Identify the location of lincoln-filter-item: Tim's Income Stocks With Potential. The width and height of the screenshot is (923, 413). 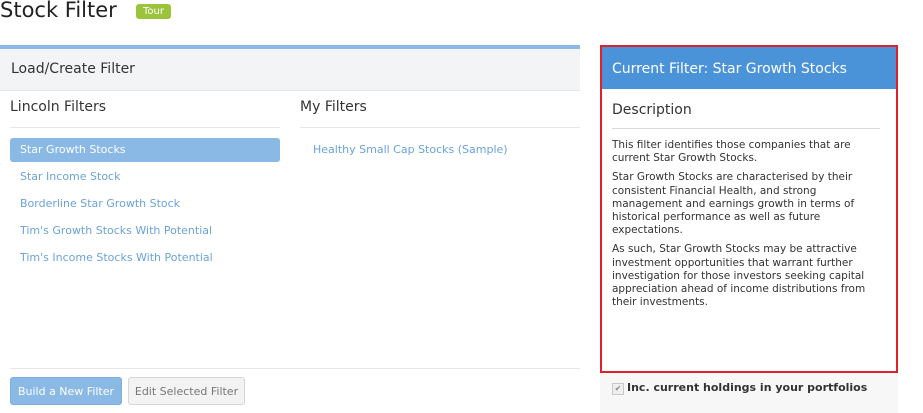
(145, 258).